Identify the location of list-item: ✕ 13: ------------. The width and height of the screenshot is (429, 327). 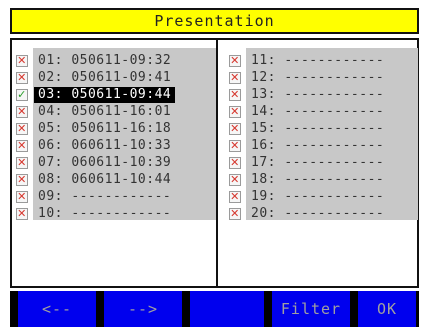
(308, 94).